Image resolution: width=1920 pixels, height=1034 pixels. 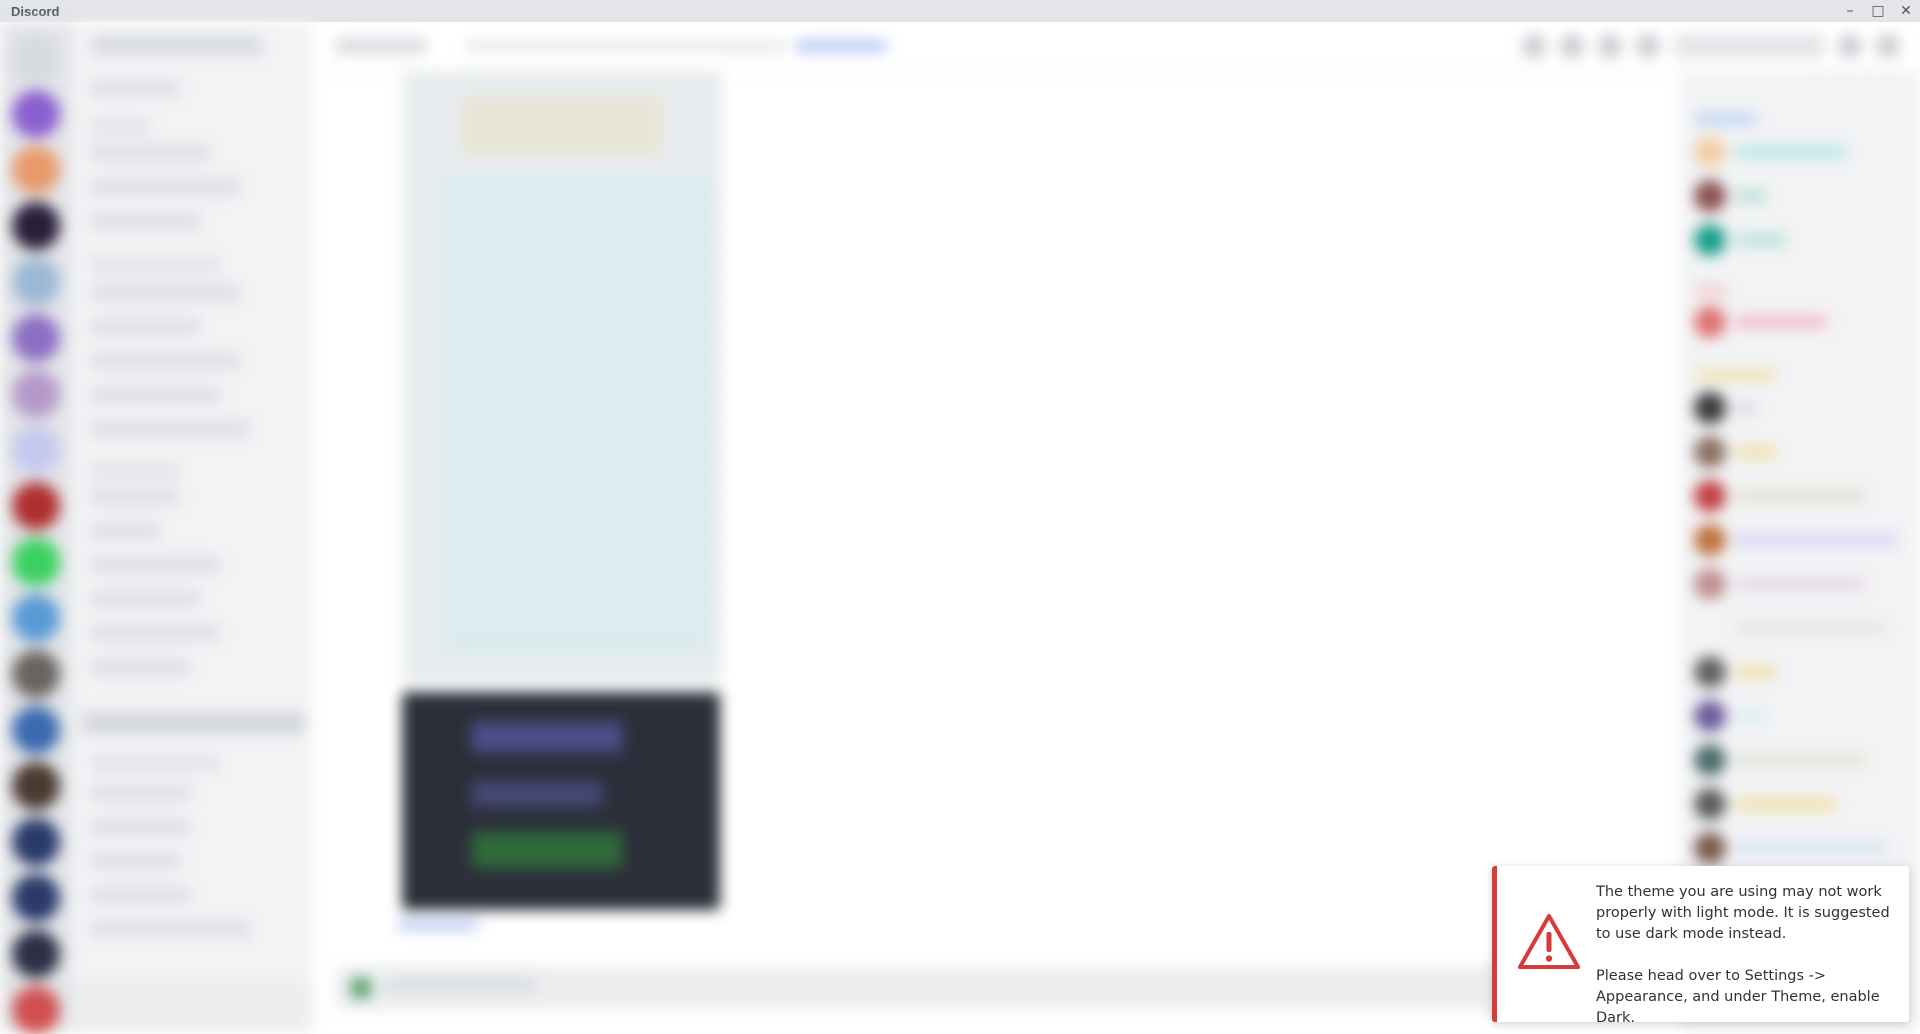 What do you see at coordinates (192, 527) in the screenshot?
I see `channel-sidebar` at bounding box center [192, 527].